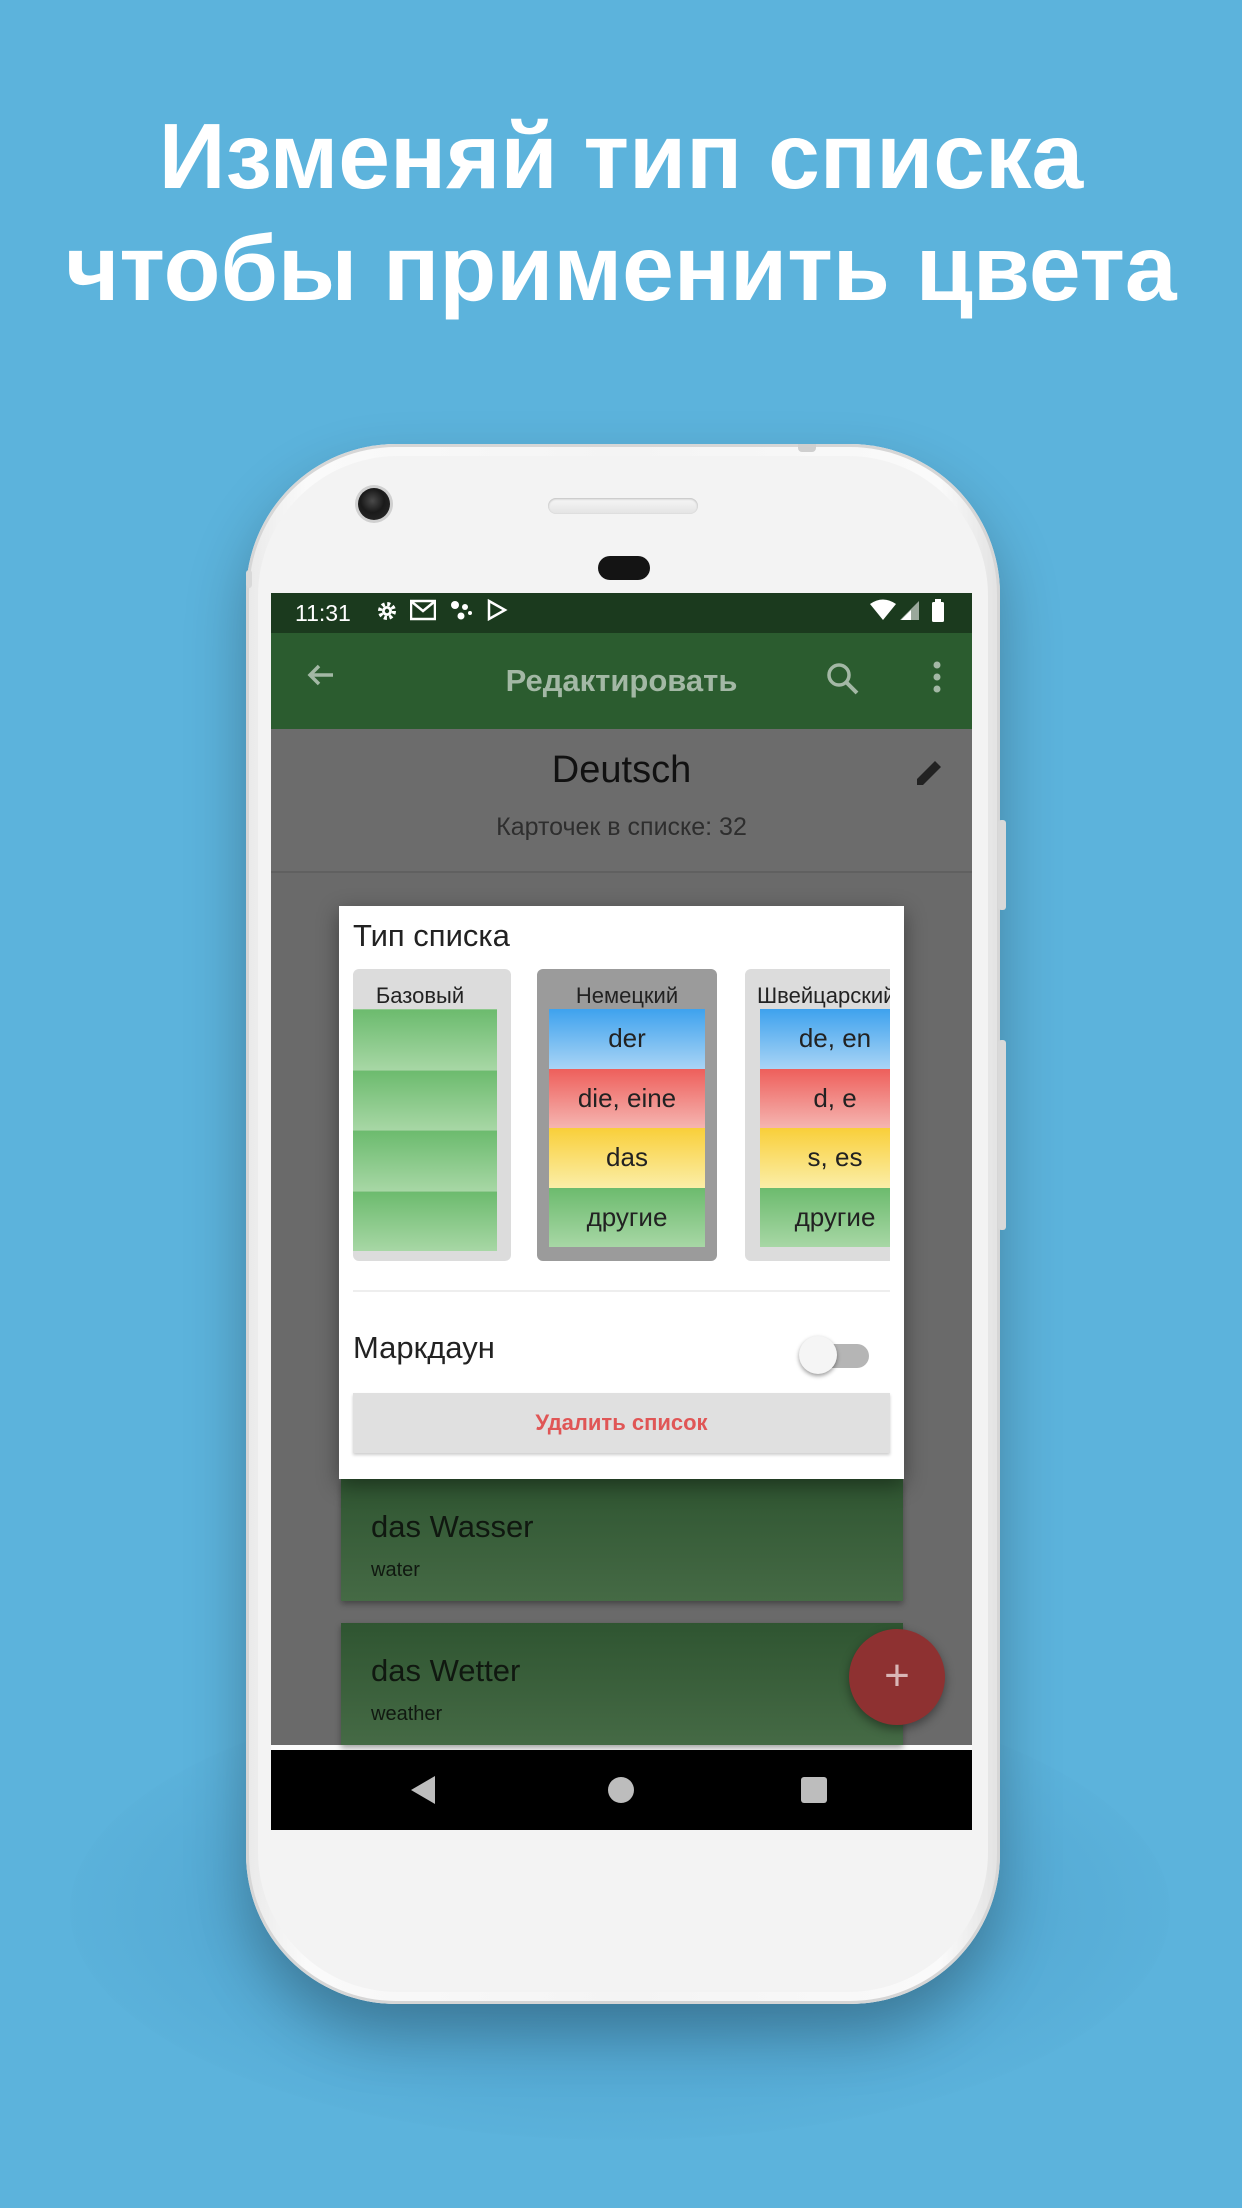 The image size is (1242, 2208). Describe the element at coordinates (621, 1423) in the screenshot. I see `delete-list-button: Удалить список` at that location.